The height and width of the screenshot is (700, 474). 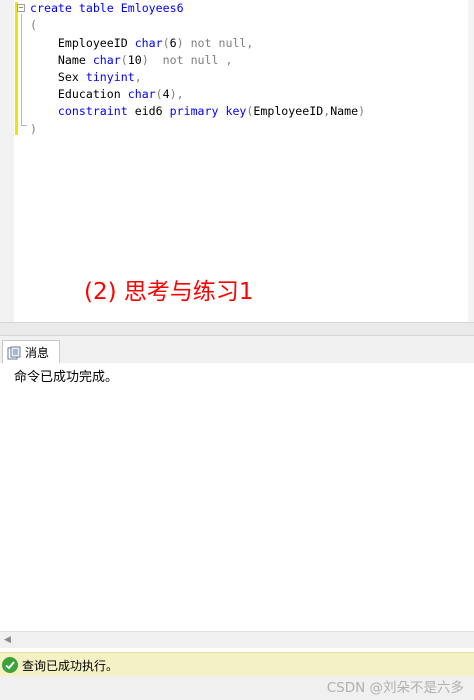 I want to click on pane-splitter, so click(x=237, y=329).